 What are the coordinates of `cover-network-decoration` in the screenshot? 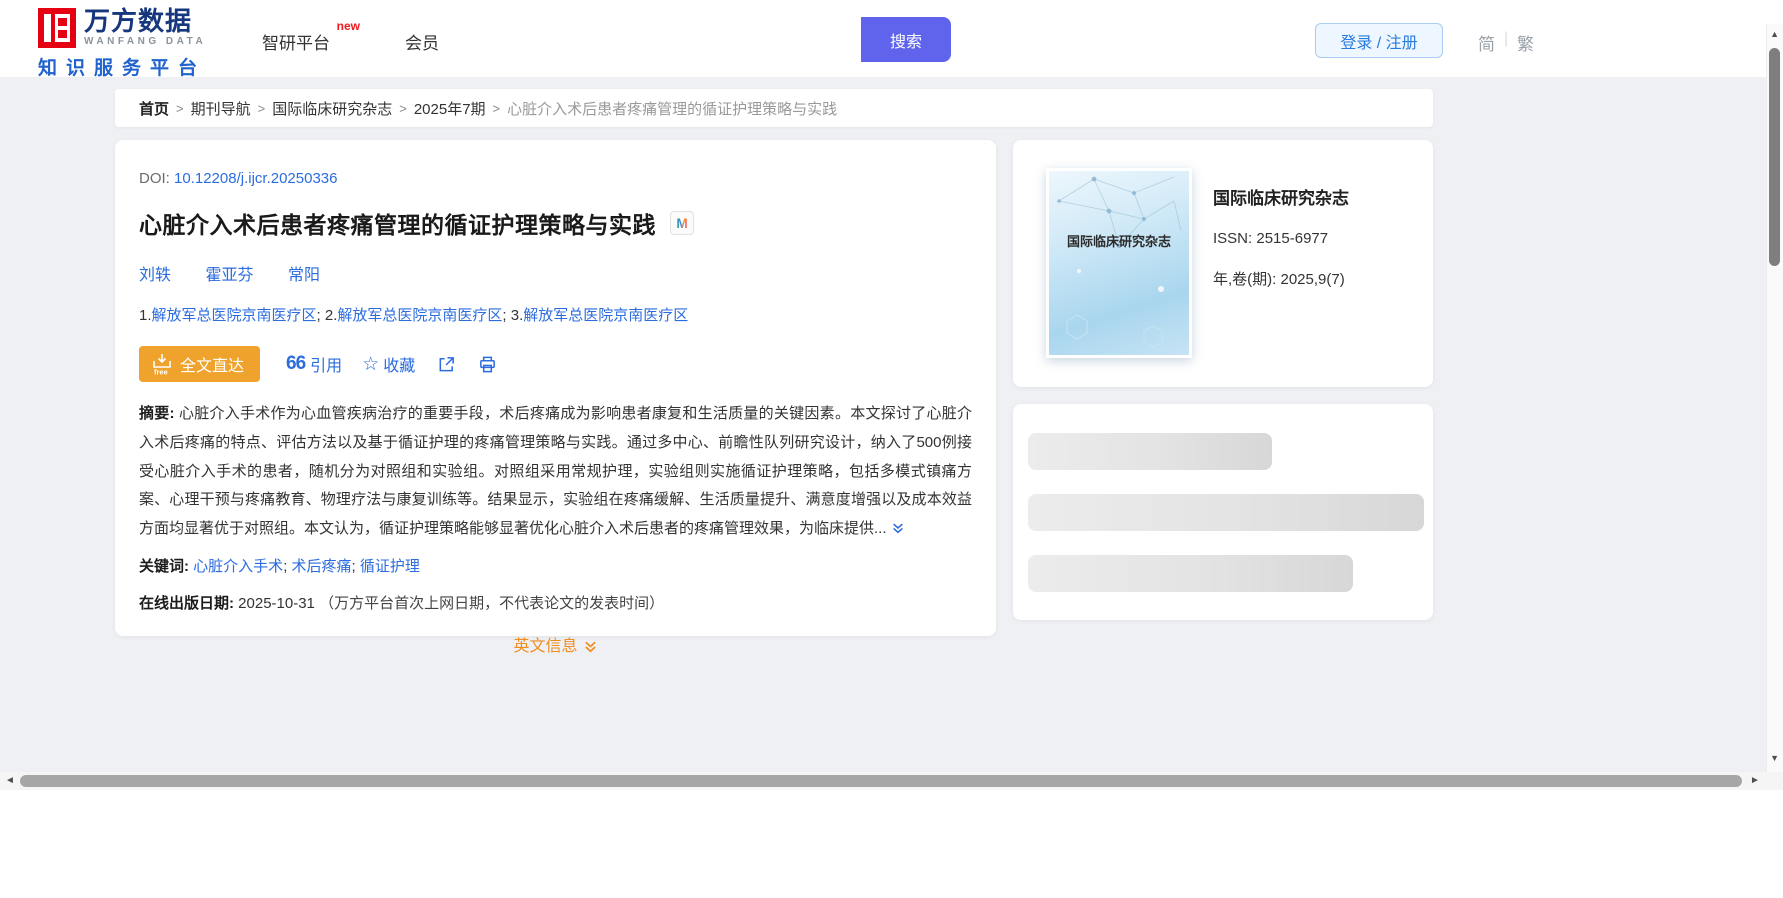 It's located at (1119, 262).